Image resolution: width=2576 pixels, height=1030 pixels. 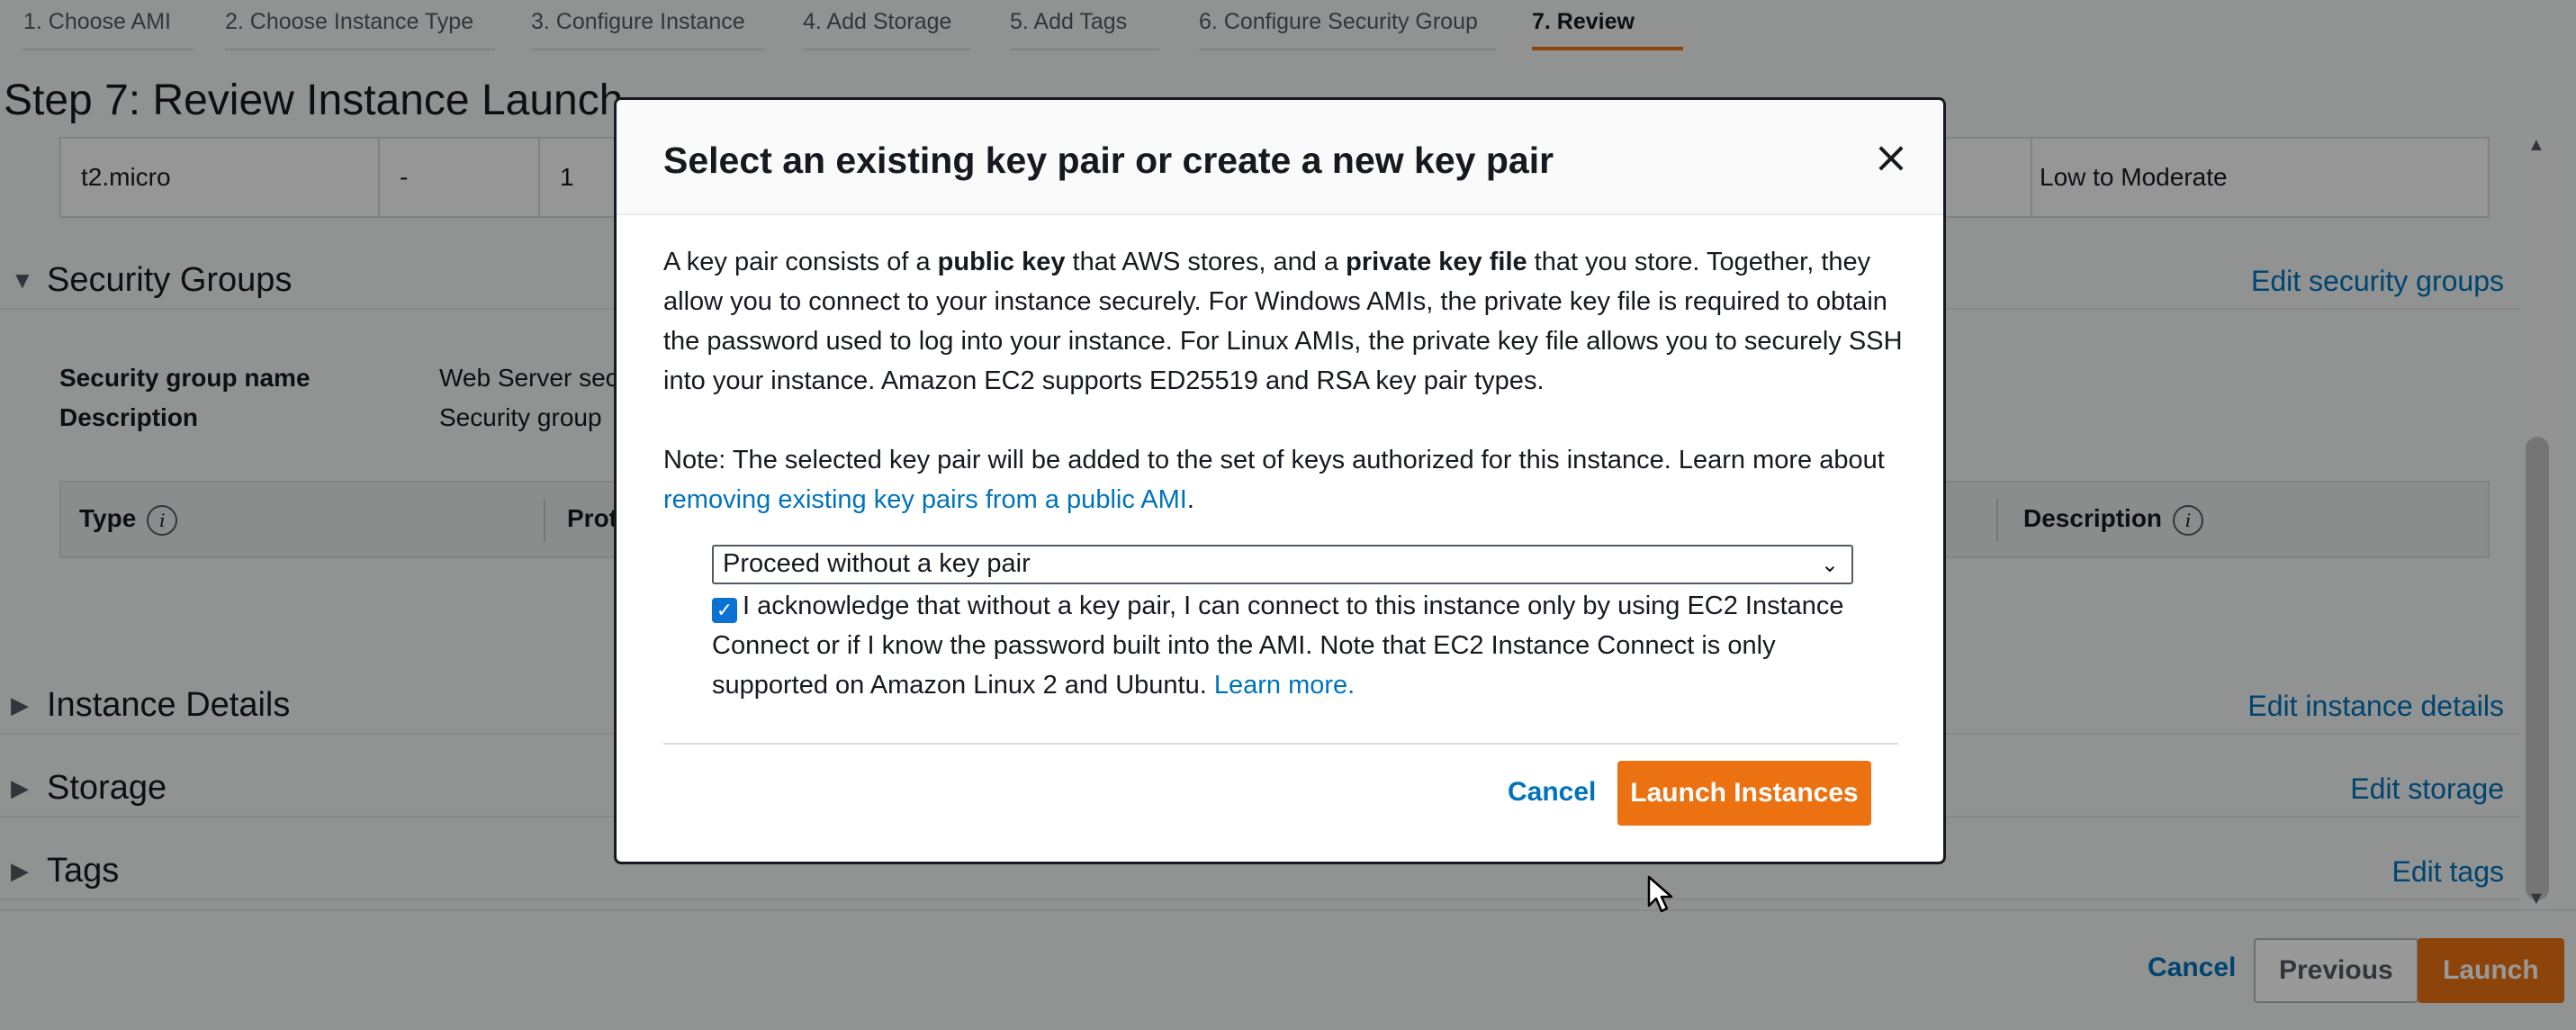 I want to click on intro-text: A key pair consists of a, so click(x=800, y=262).